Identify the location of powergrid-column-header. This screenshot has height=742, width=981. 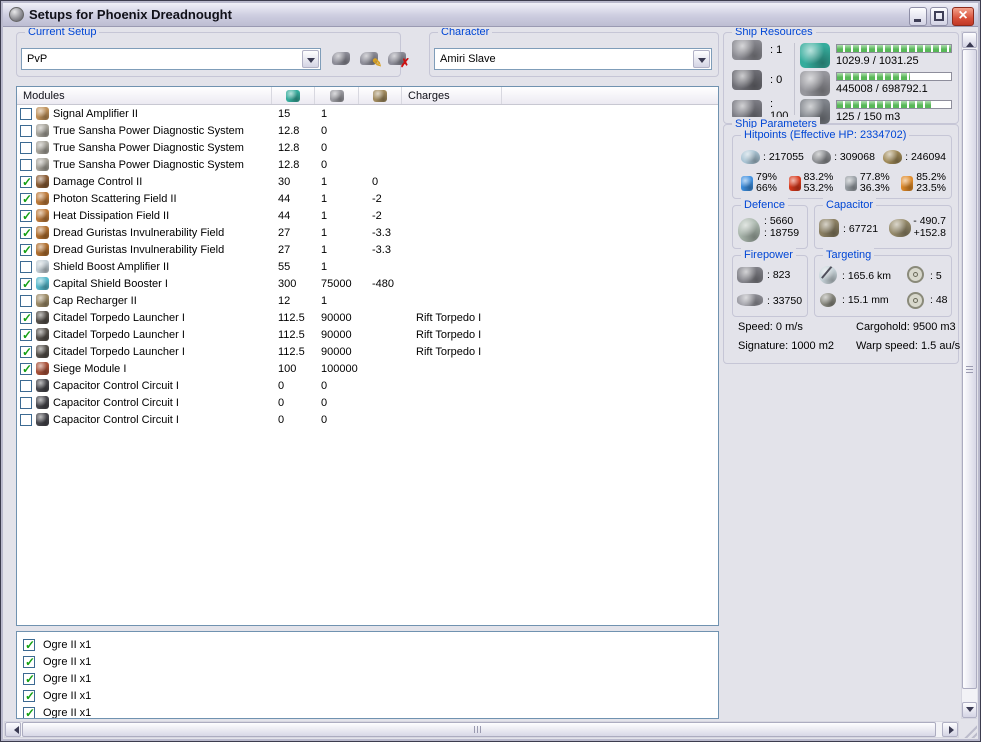
(337, 95).